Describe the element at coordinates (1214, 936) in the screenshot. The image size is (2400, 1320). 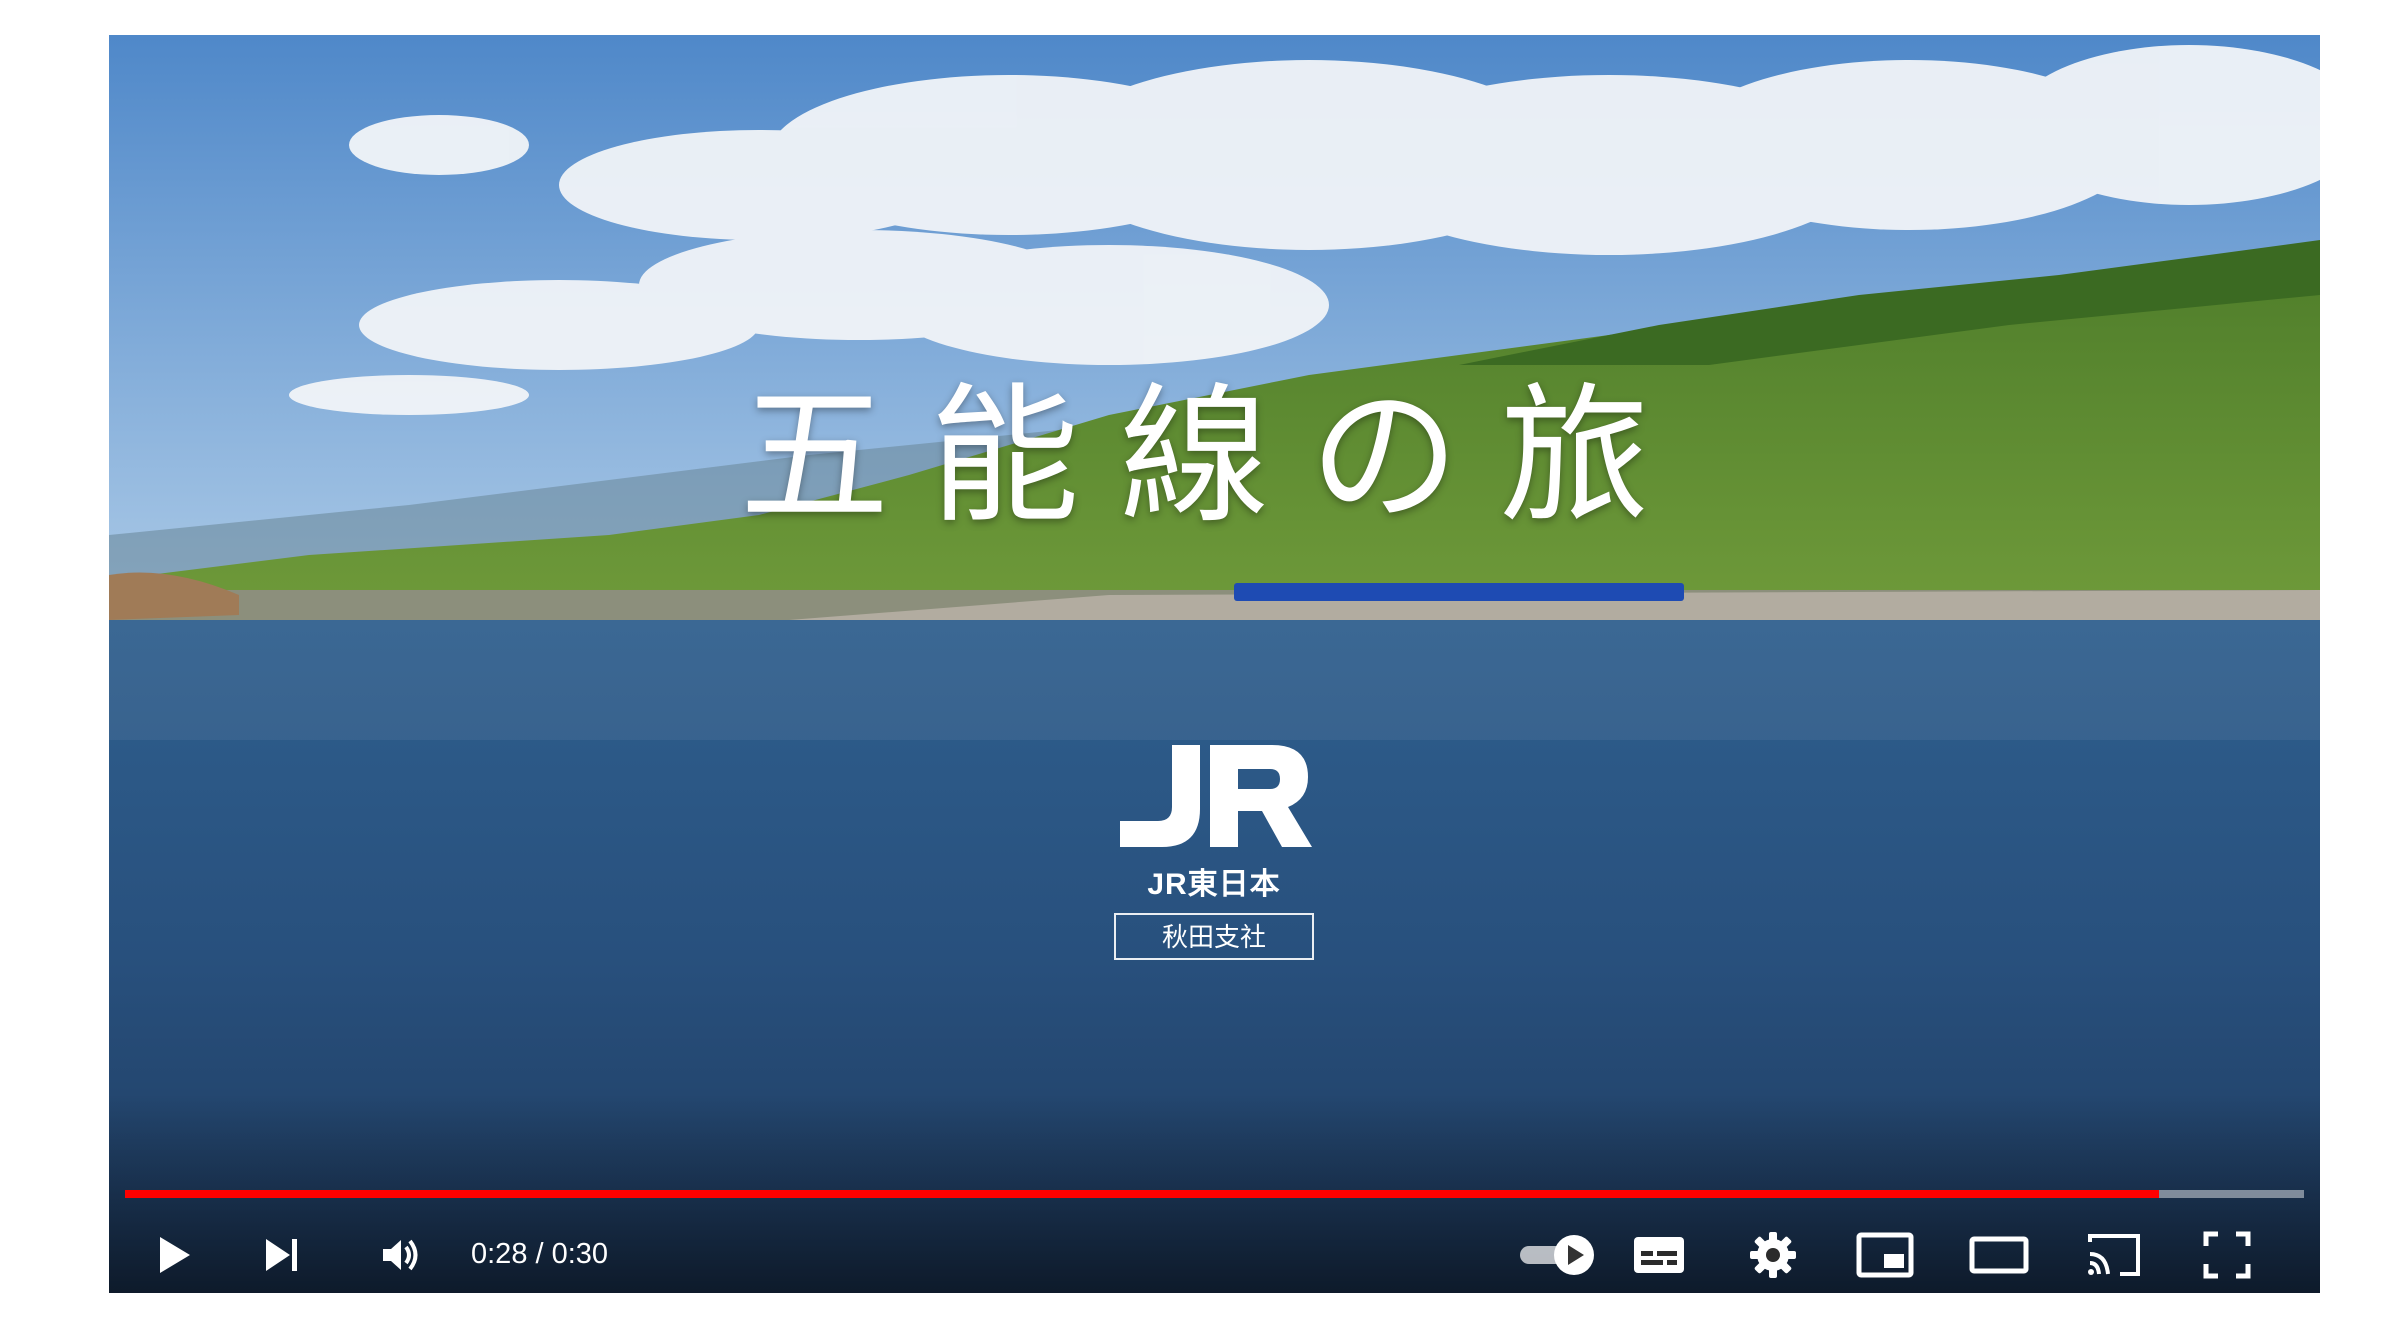
I see `logo-branch-name: 秋田支社` at that location.